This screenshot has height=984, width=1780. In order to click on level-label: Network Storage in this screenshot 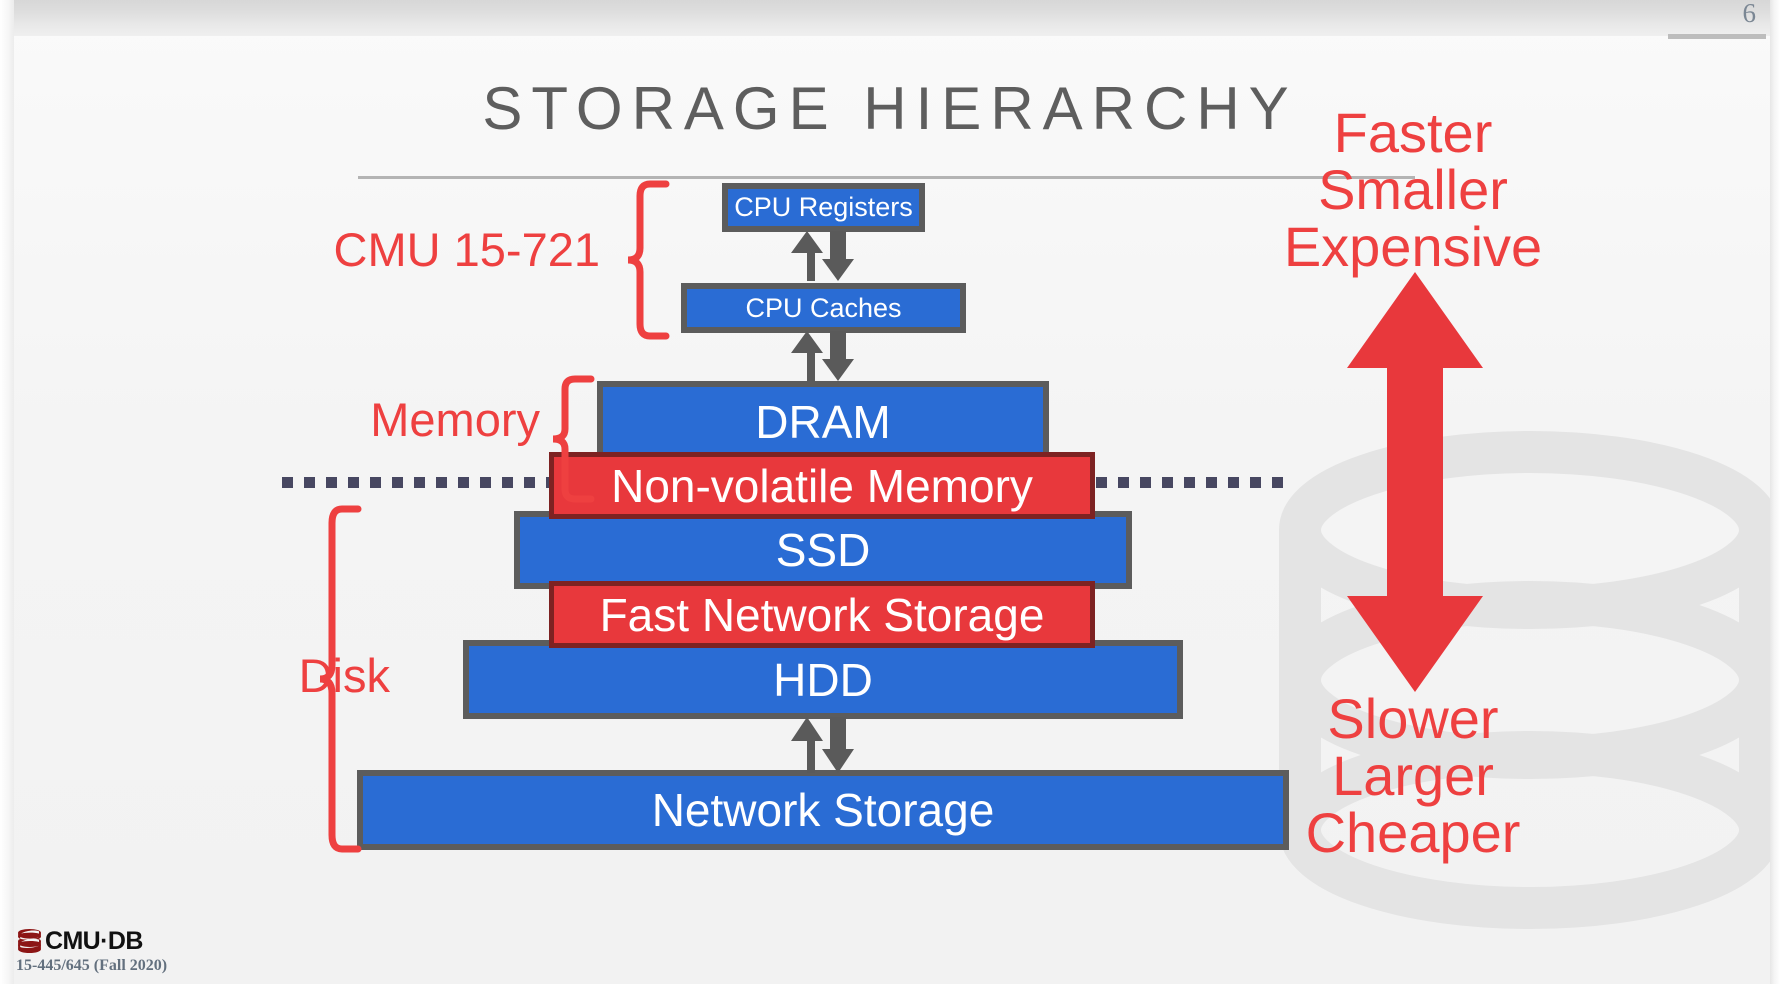, I will do `click(823, 810)`.